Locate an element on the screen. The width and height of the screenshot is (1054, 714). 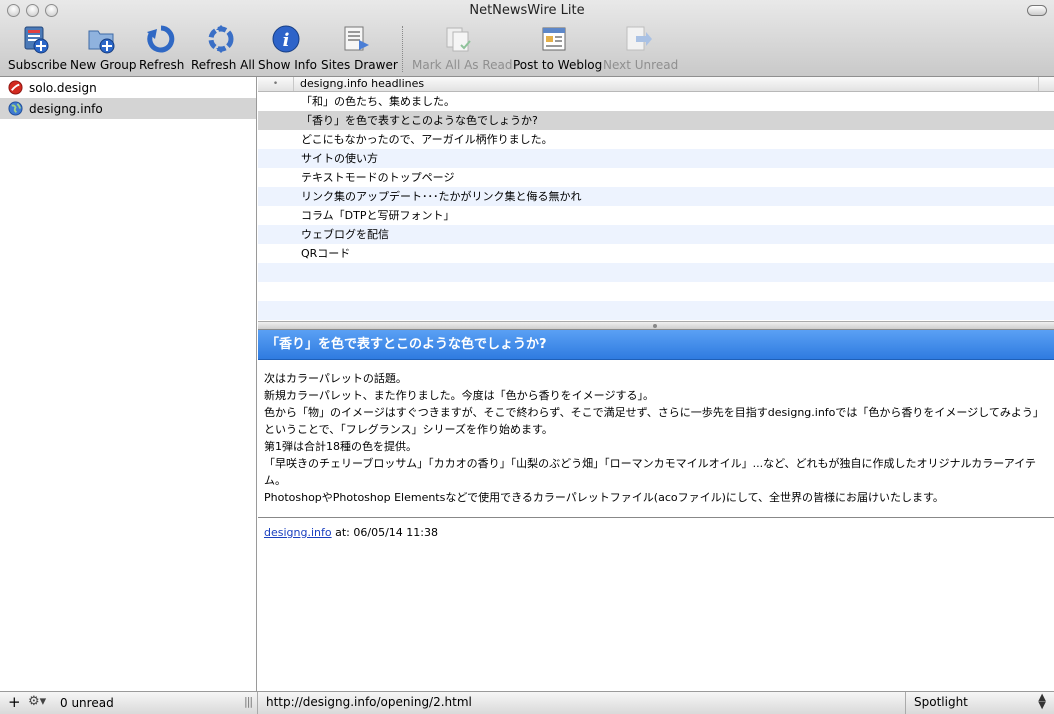
subscription-solo-design: solo.design is located at coordinates (128, 87).